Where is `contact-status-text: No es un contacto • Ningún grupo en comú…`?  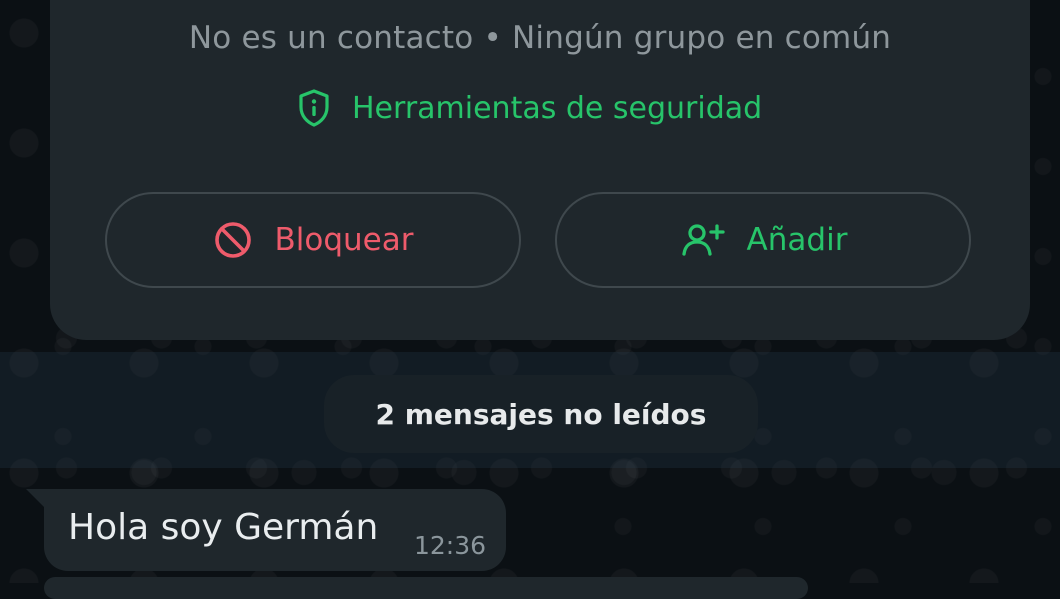 contact-status-text: No es un contacto • Ningún grupo en comú… is located at coordinates (540, 38).